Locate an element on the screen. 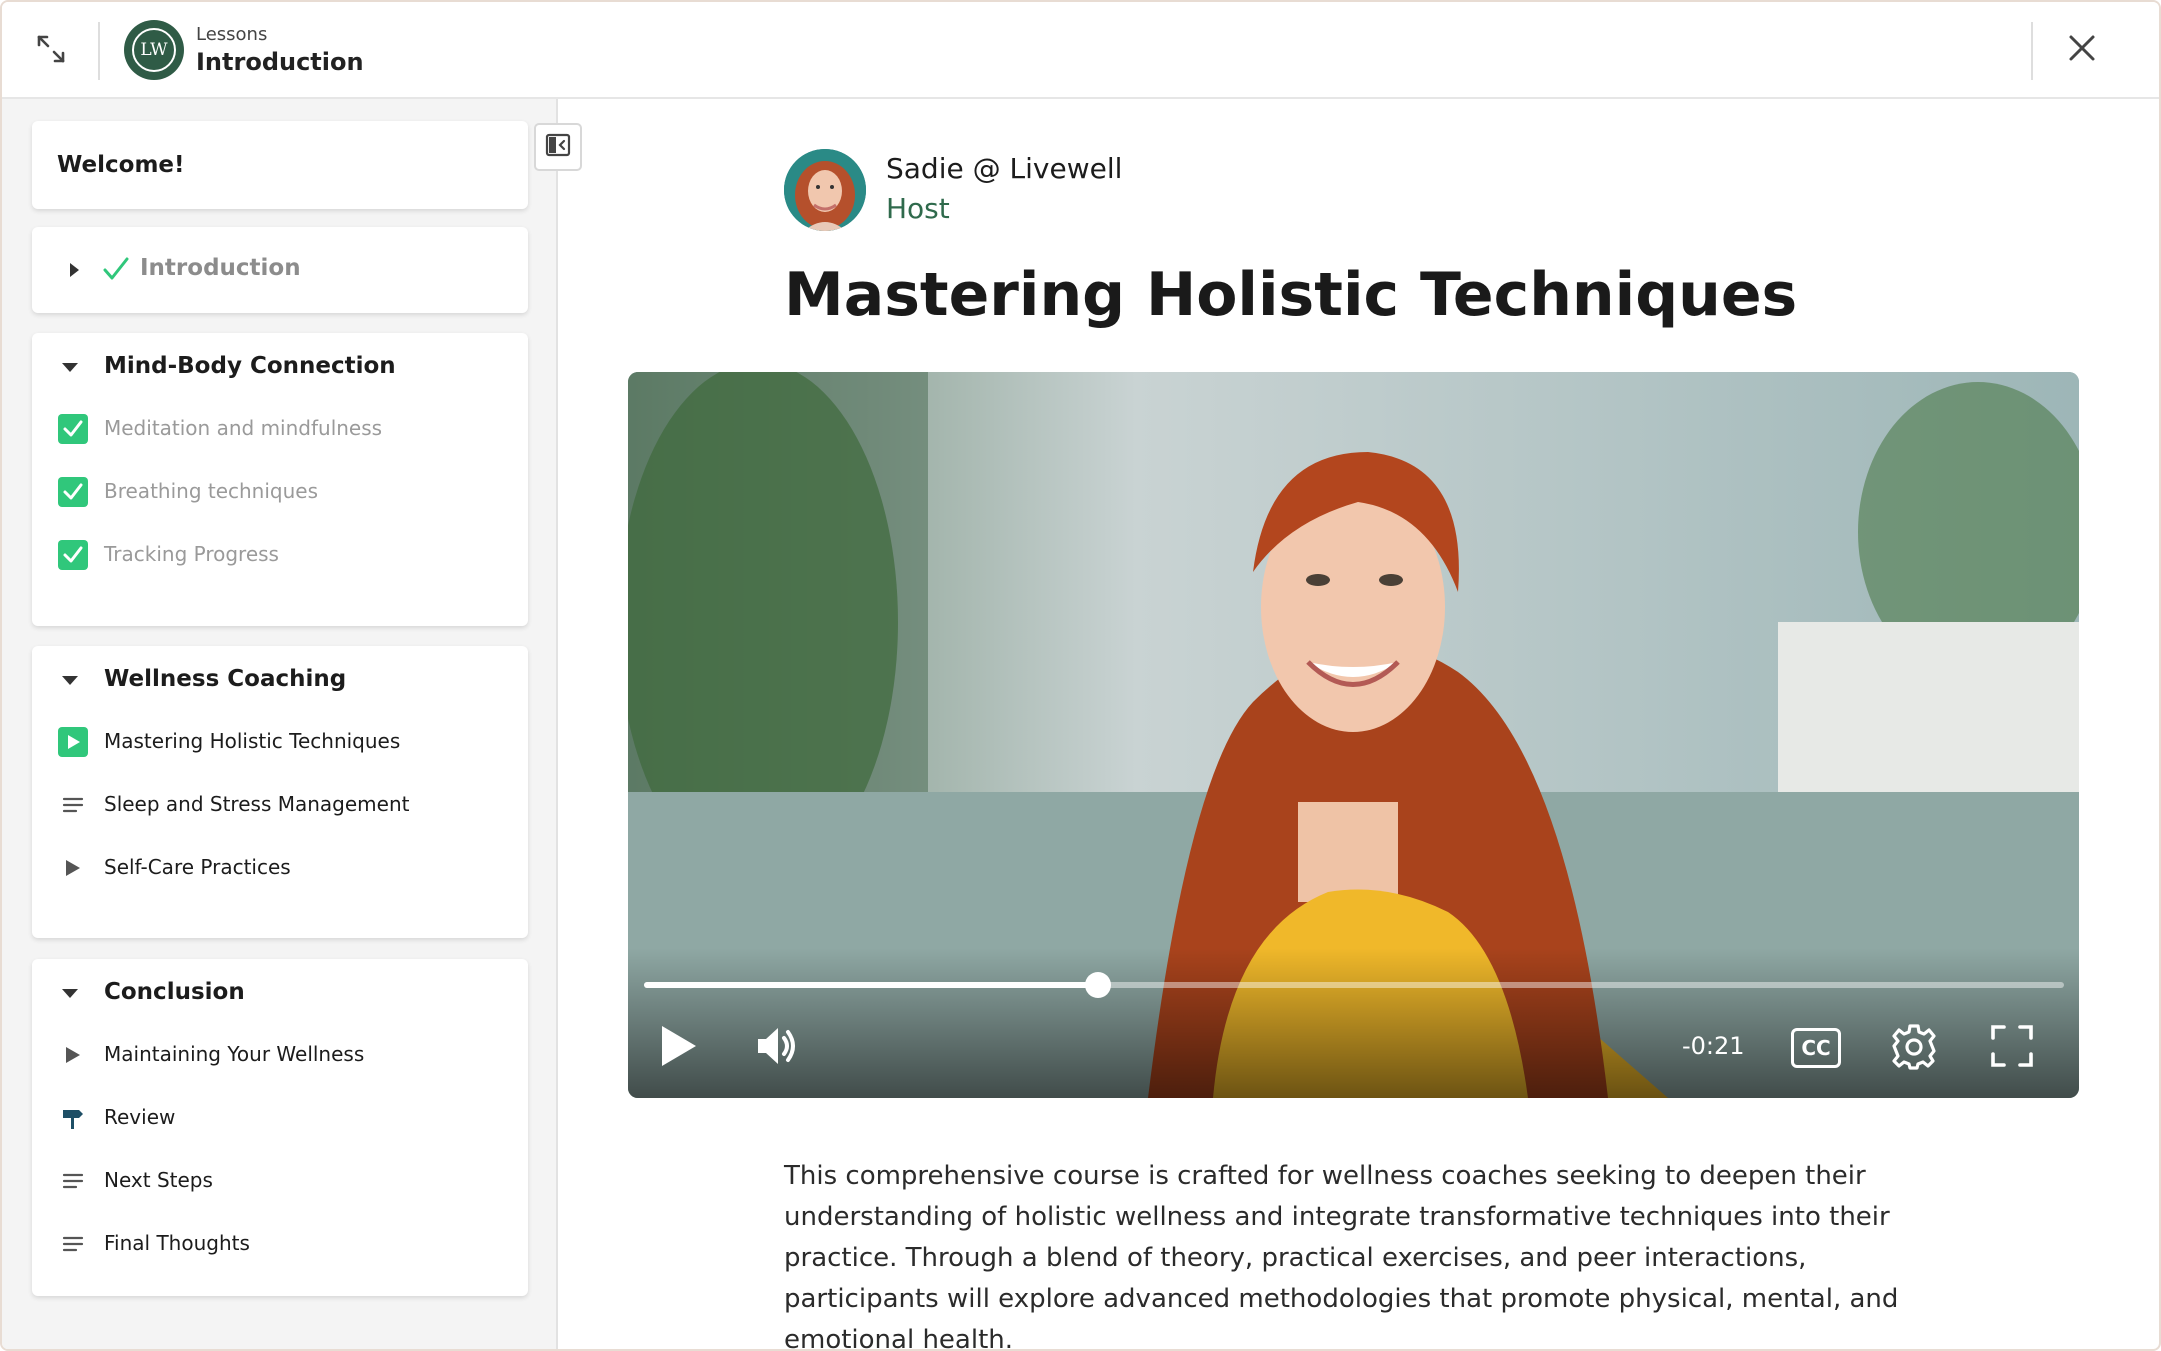 This screenshot has width=2161, height=1351. video-controls is located at coordinates (1353, 1023).